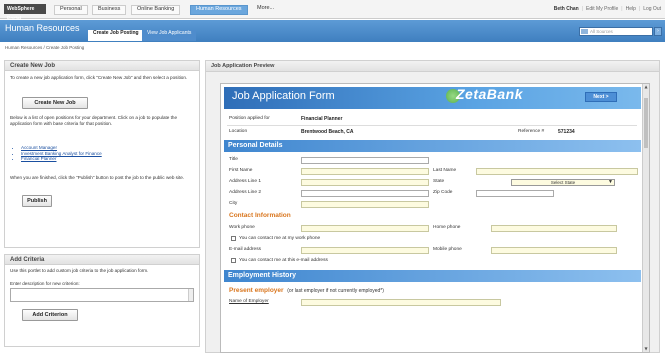 This screenshot has width=665, height=356. Describe the element at coordinates (109, 10) in the screenshot. I see `tab-business: Business` at that location.